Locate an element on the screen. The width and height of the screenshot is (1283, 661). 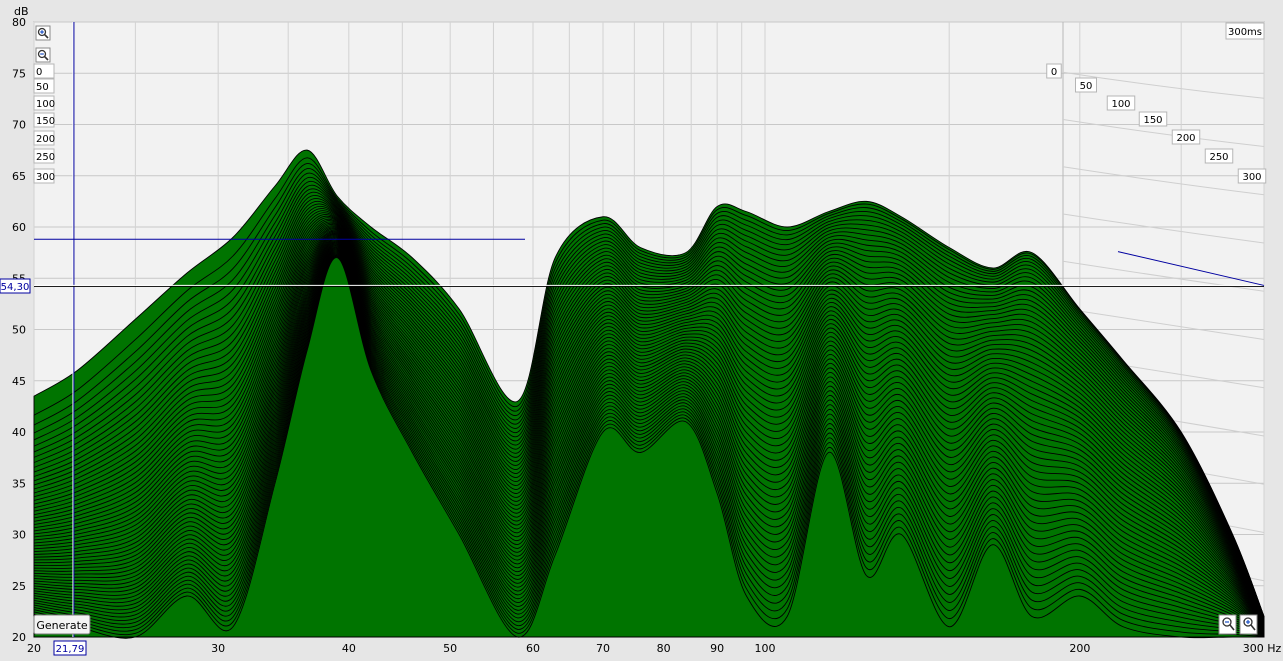
y-tick-label: 45 is located at coordinates (19, 381).